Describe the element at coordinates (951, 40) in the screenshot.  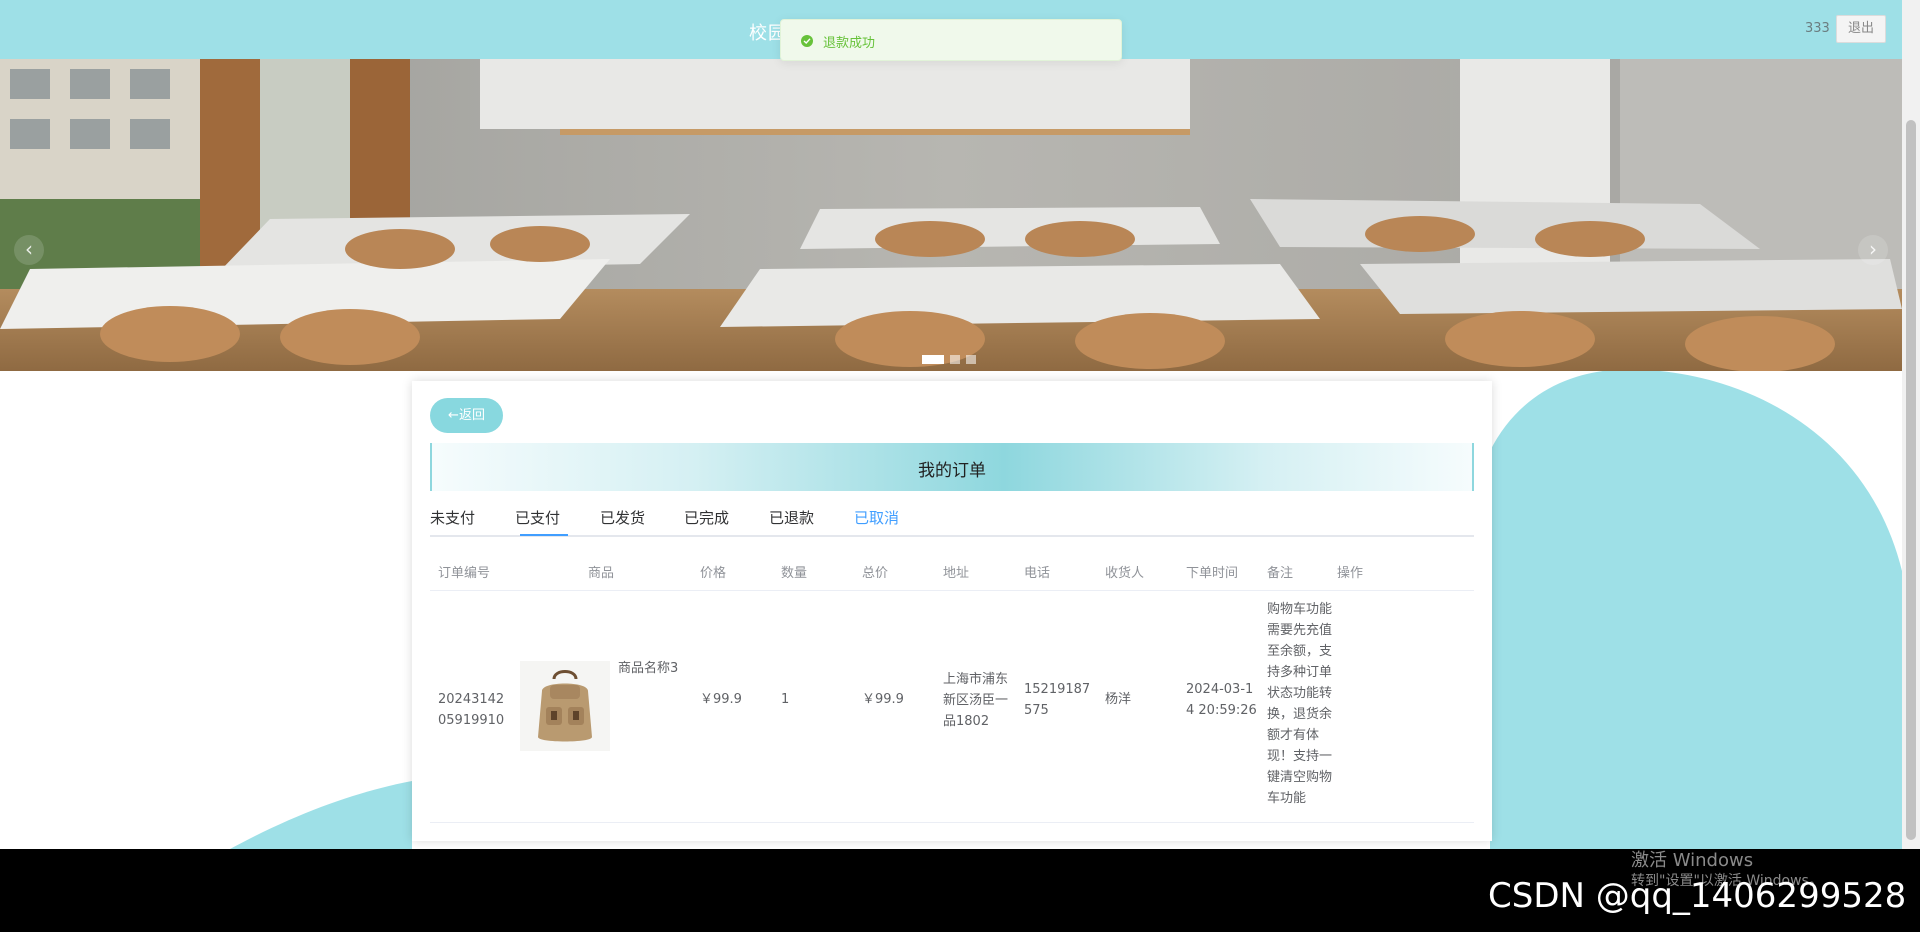
I see `success-toast: 退款成功` at that location.